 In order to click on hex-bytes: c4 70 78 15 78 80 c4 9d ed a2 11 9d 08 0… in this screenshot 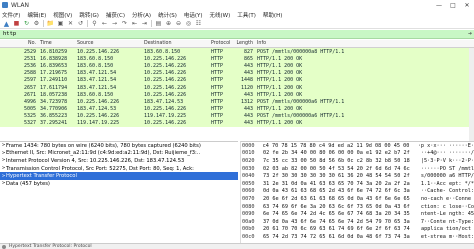, I will do `click(340, 146)`.